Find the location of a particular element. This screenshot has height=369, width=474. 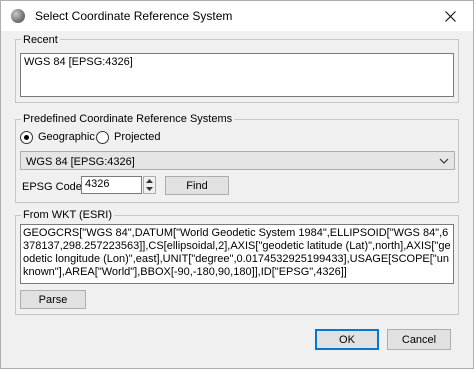

epsg-code-input: 4326 is located at coordinates (111, 185).